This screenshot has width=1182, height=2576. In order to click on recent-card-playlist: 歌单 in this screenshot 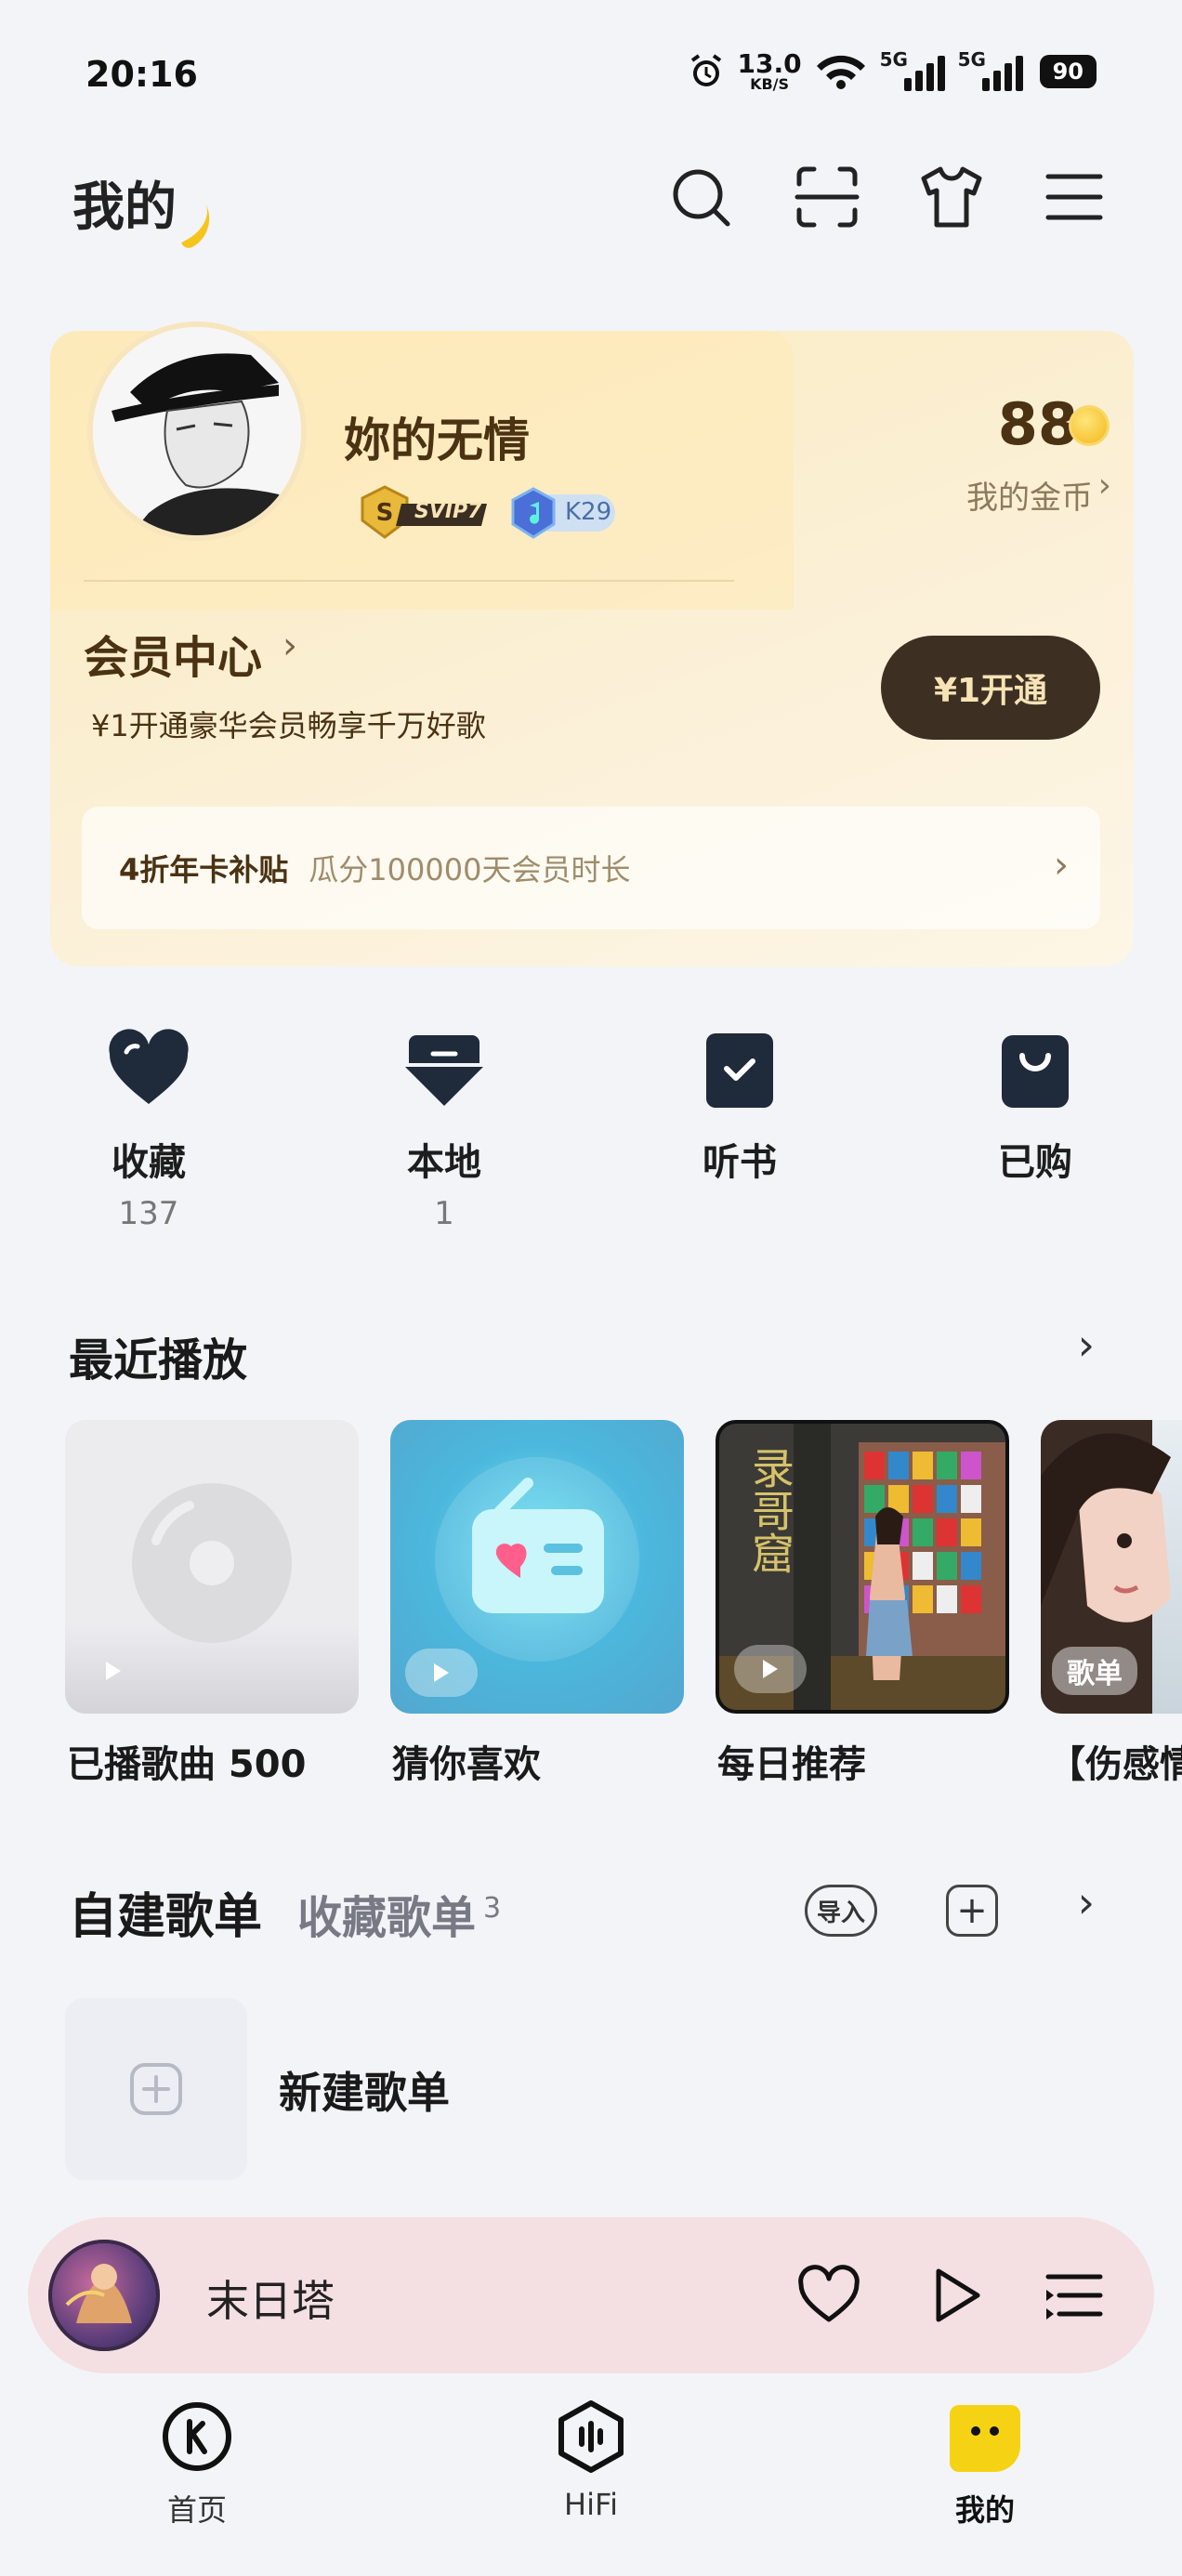, I will do `click(1111, 1567)`.